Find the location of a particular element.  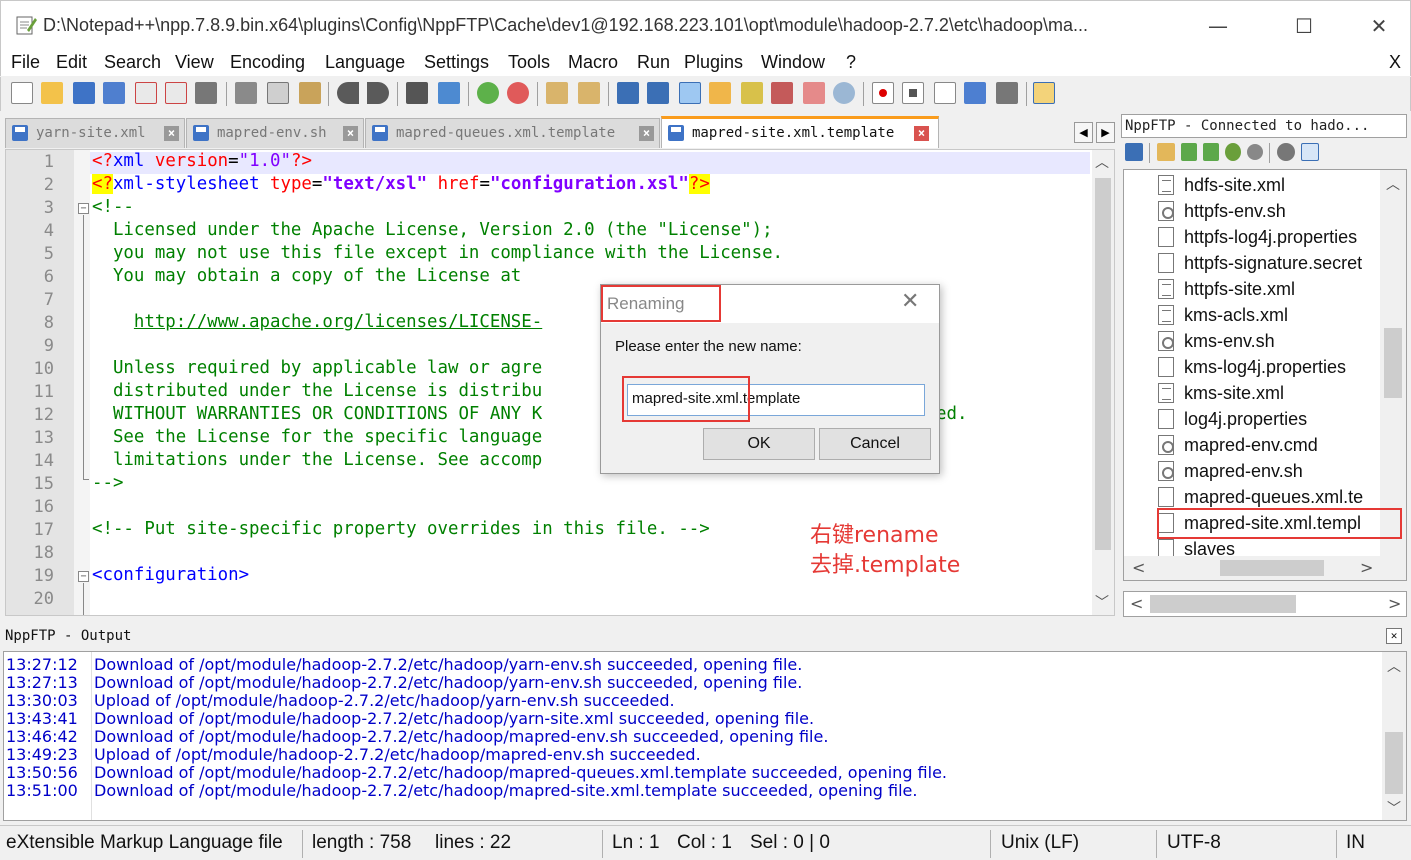

menu-search: Search is located at coordinates (132, 62).